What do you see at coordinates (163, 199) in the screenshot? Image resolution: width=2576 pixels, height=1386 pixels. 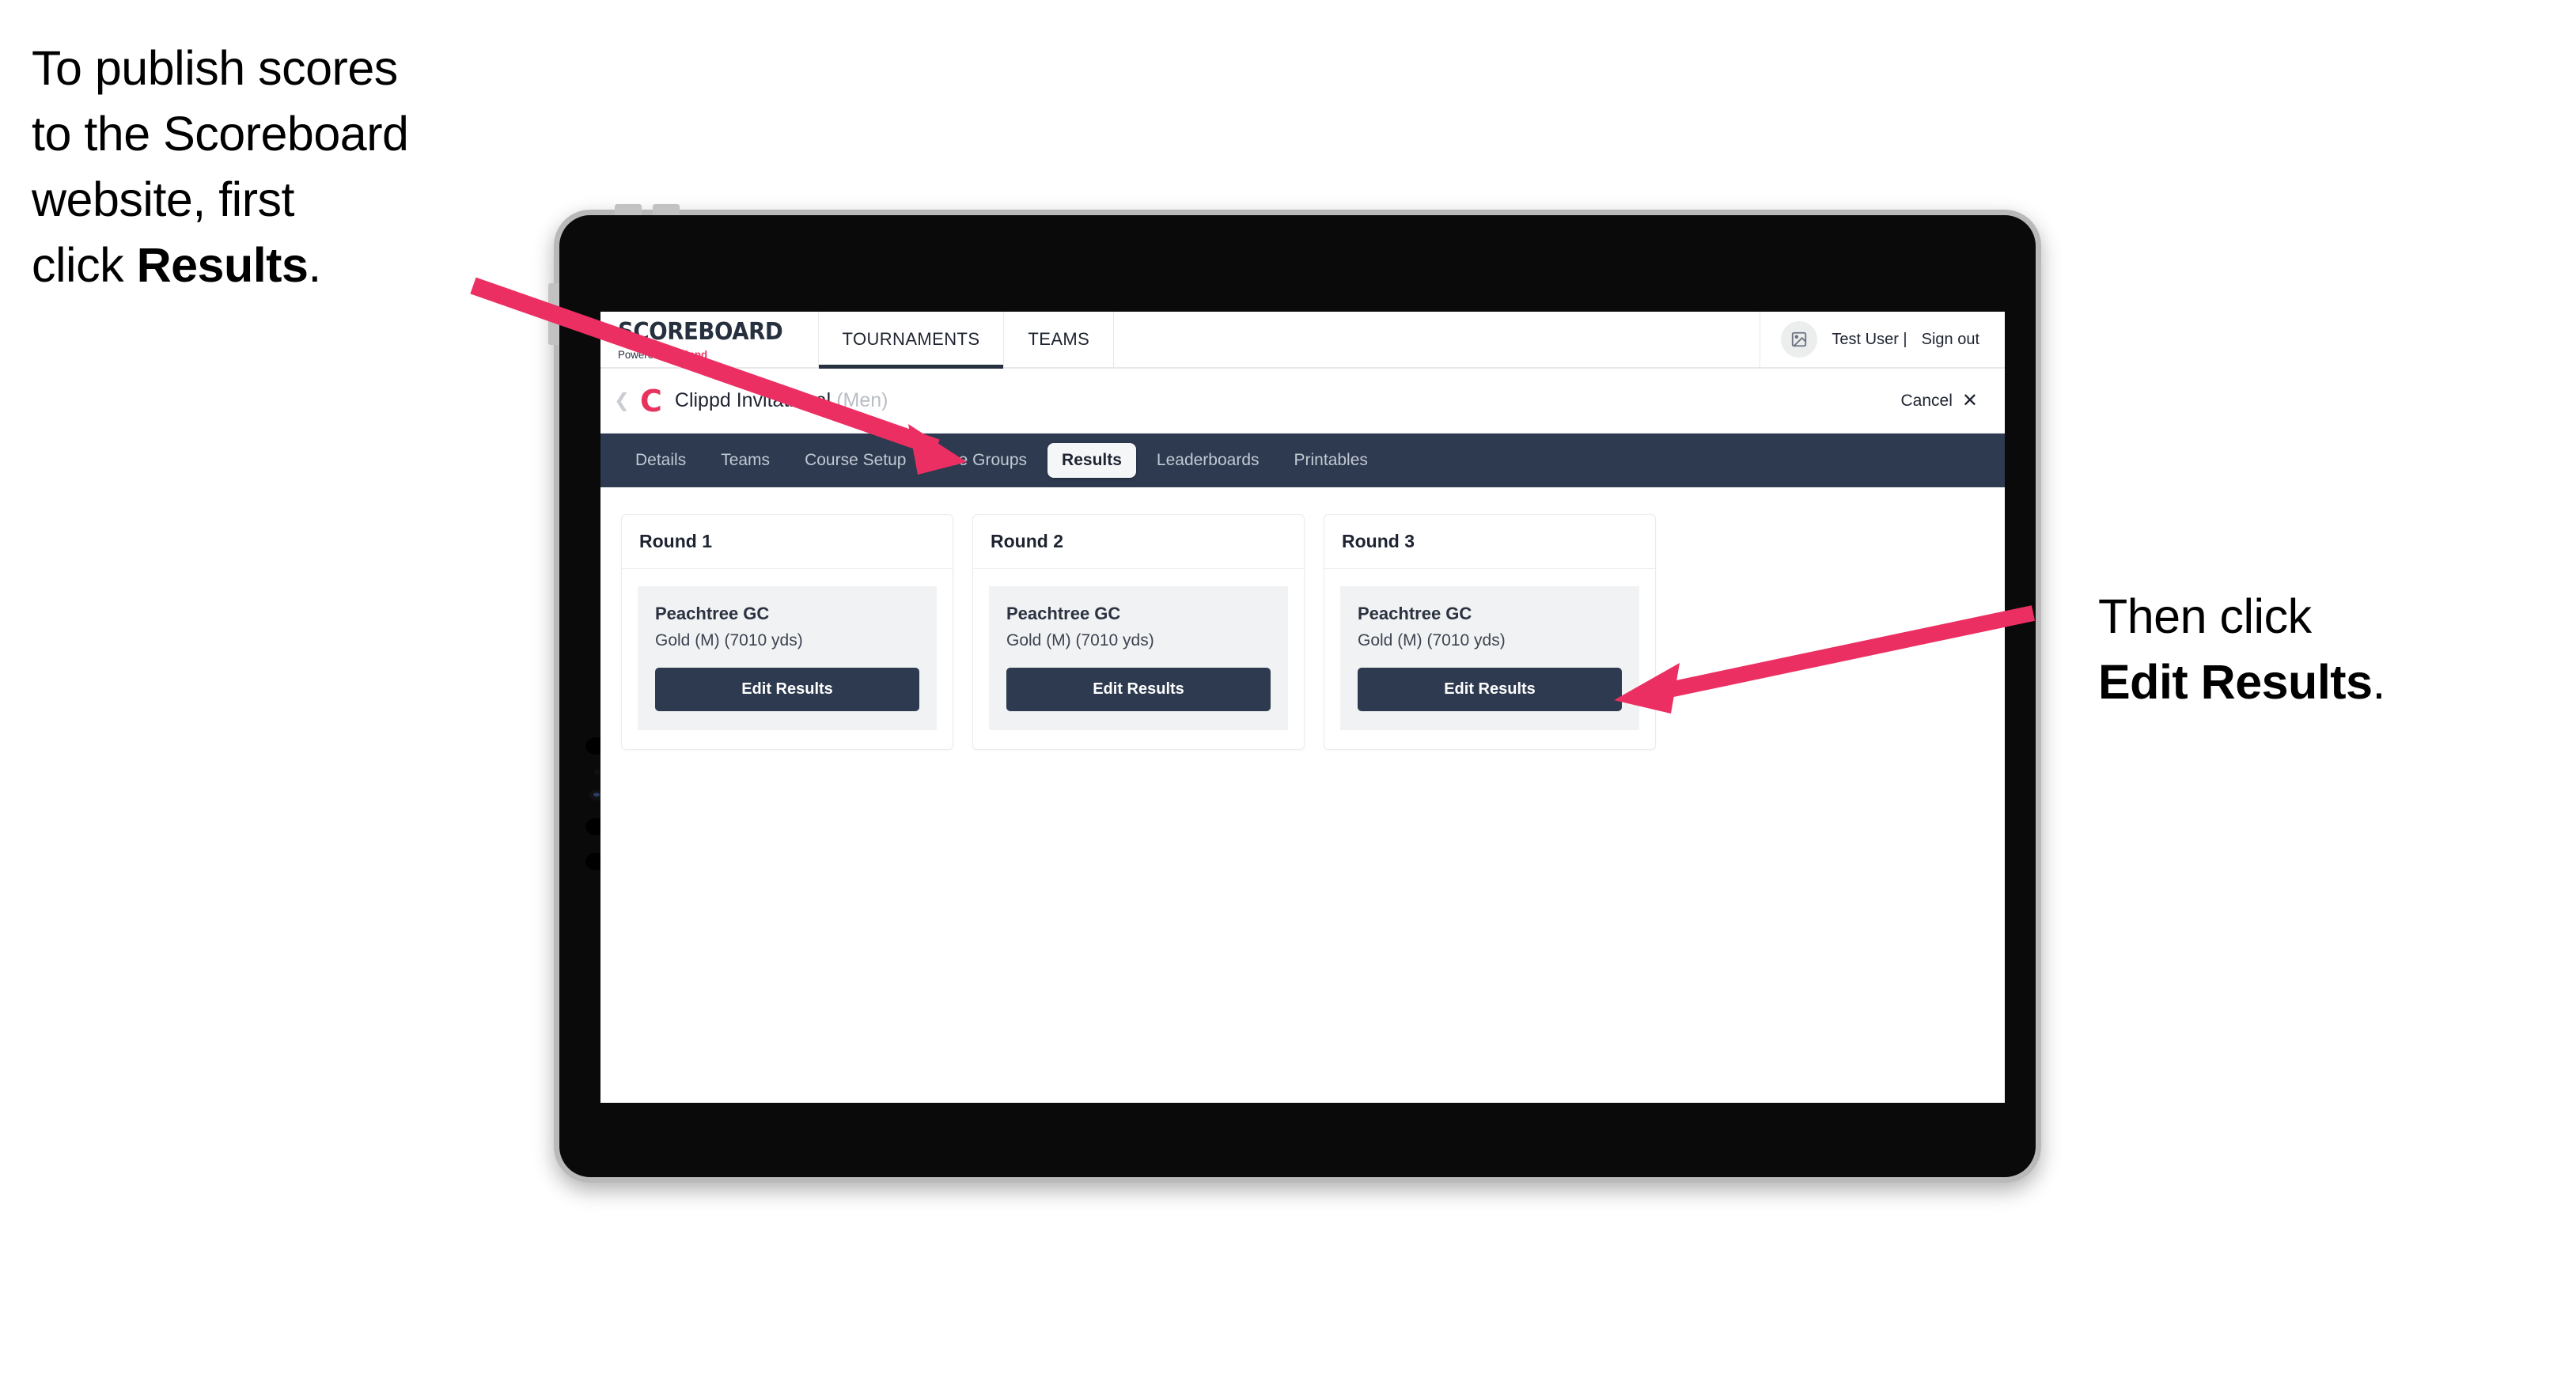 I see `annotation-left-line-3: website, first` at bounding box center [163, 199].